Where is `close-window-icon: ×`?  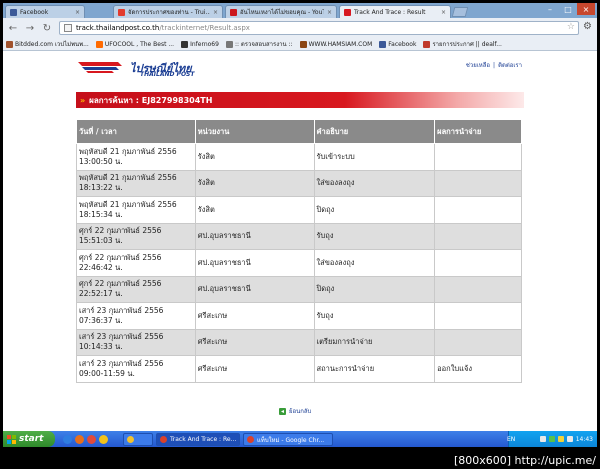 close-window-icon: × is located at coordinates (586, 9).